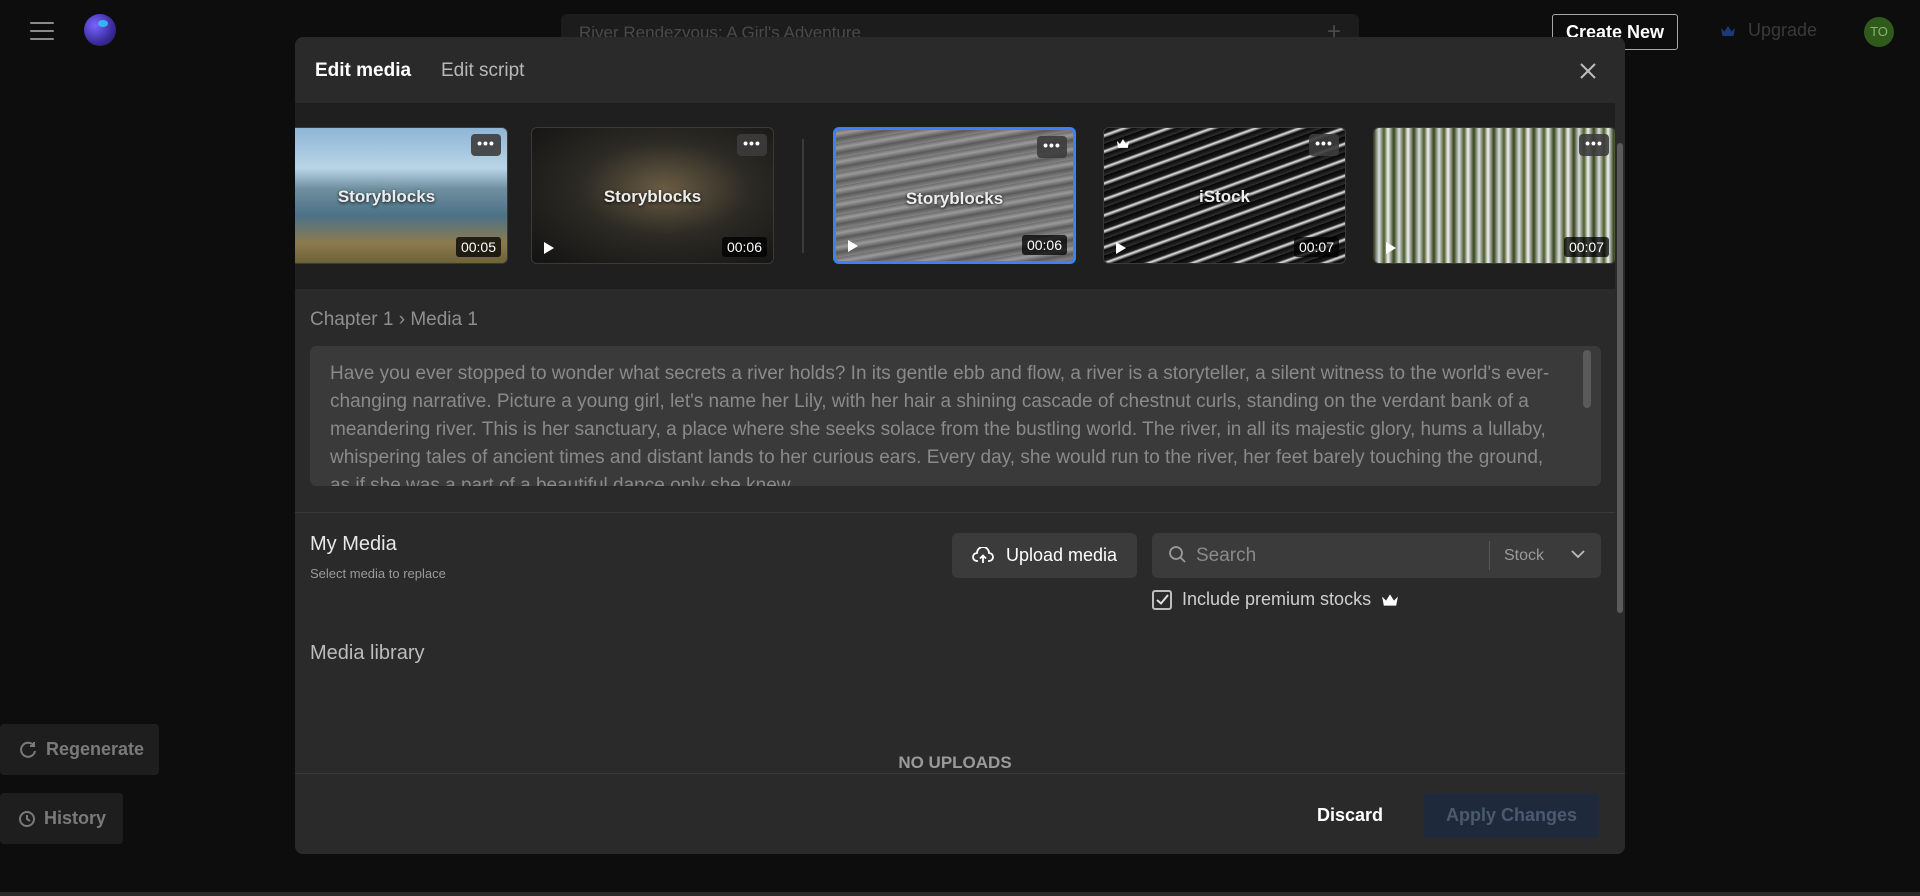 The height and width of the screenshot is (896, 1920). I want to click on history-button: History, so click(61, 818).